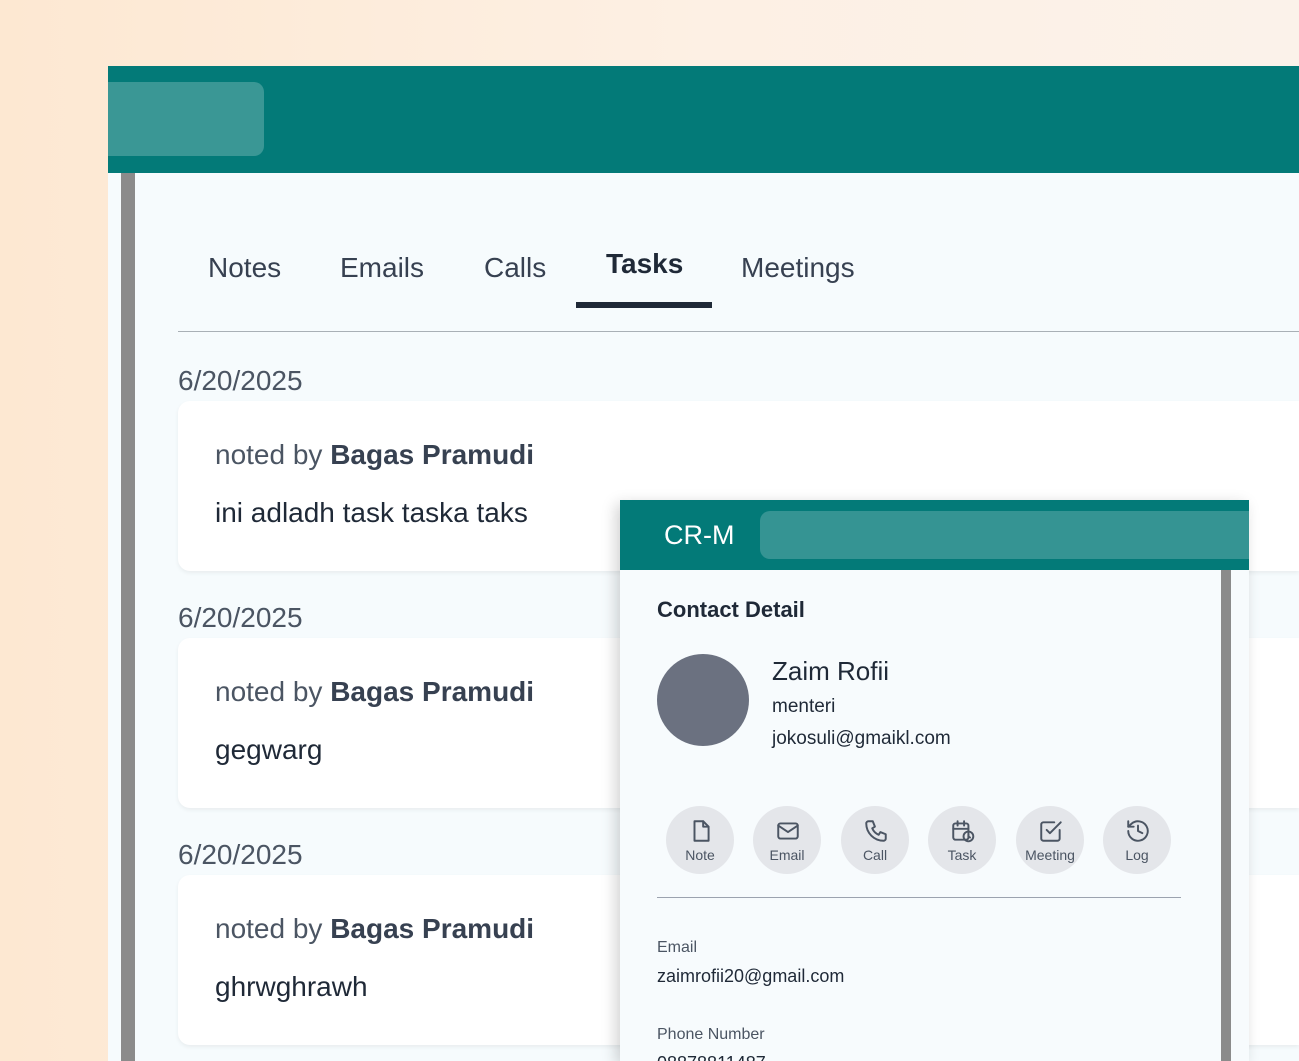 This screenshot has width=1299, height=1061. Describe the element at coordinates (703, 119) in the screenshot. I see `main-header` at that location.